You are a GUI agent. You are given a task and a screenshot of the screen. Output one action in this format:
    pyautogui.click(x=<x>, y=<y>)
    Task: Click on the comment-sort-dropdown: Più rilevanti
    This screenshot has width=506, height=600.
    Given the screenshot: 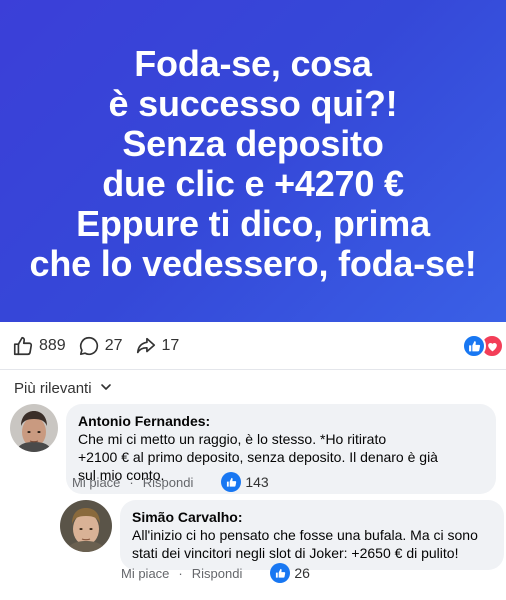 What is the action you would take?
    pyautogui.click(x=63, y=388)
    